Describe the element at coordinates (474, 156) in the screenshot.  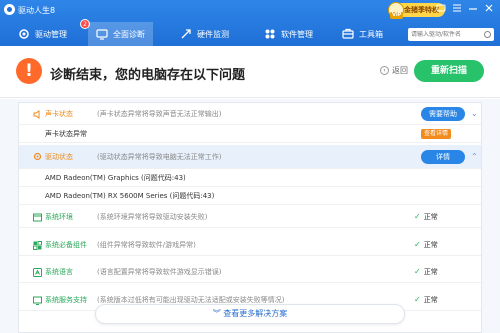
I see `chevron-up-icon: ⌃` at that location.